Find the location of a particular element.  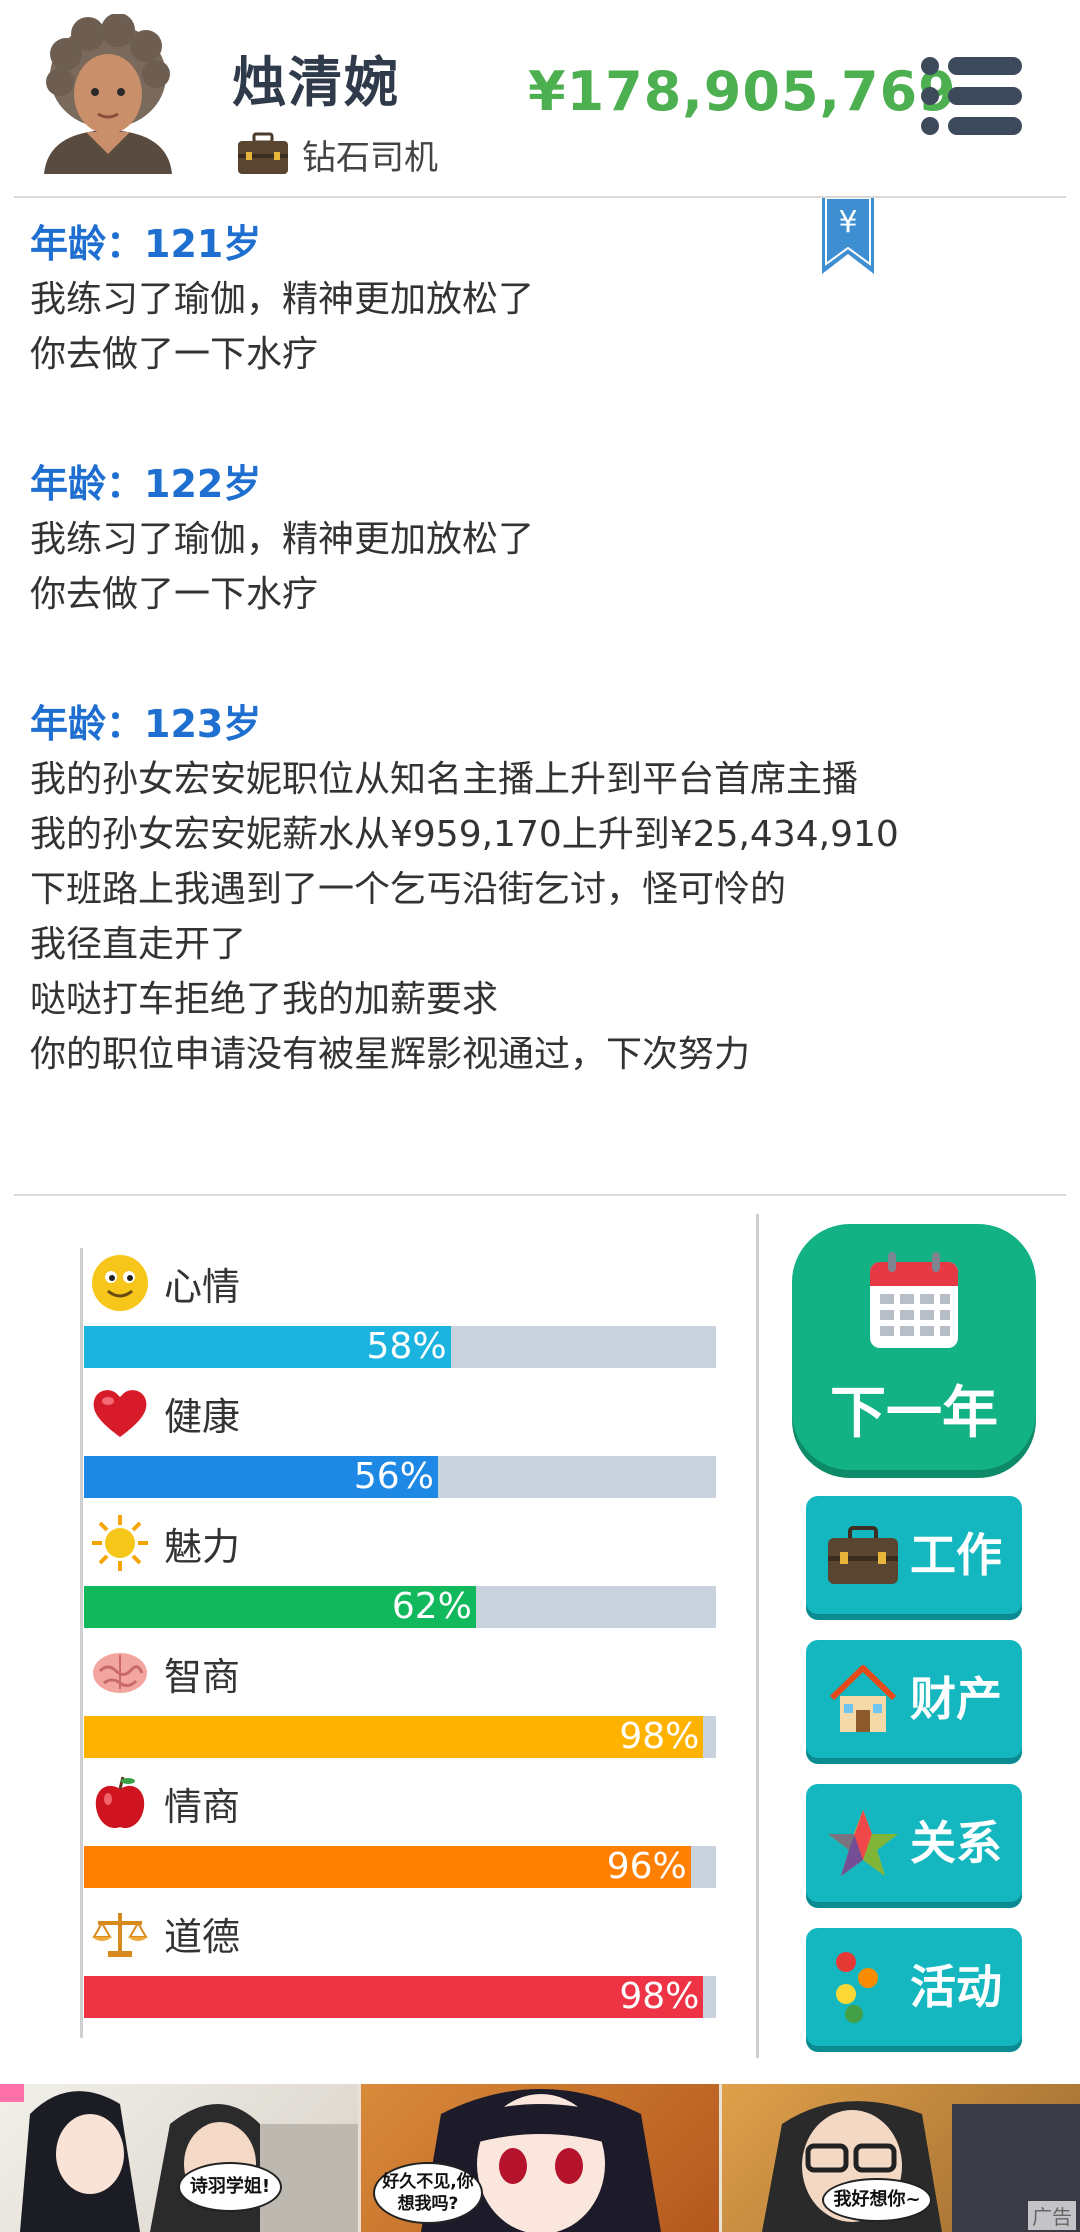

ad-speech-bubble: 诗羽学姐! is located at coordinates (230, 2187).